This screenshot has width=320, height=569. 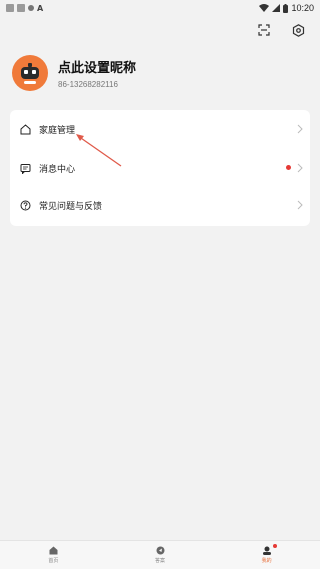 What do you see at coordinates (97, 66) in the screenshot?
I see `nickname: 点此设置昵称` at bounding box center [97, 66].